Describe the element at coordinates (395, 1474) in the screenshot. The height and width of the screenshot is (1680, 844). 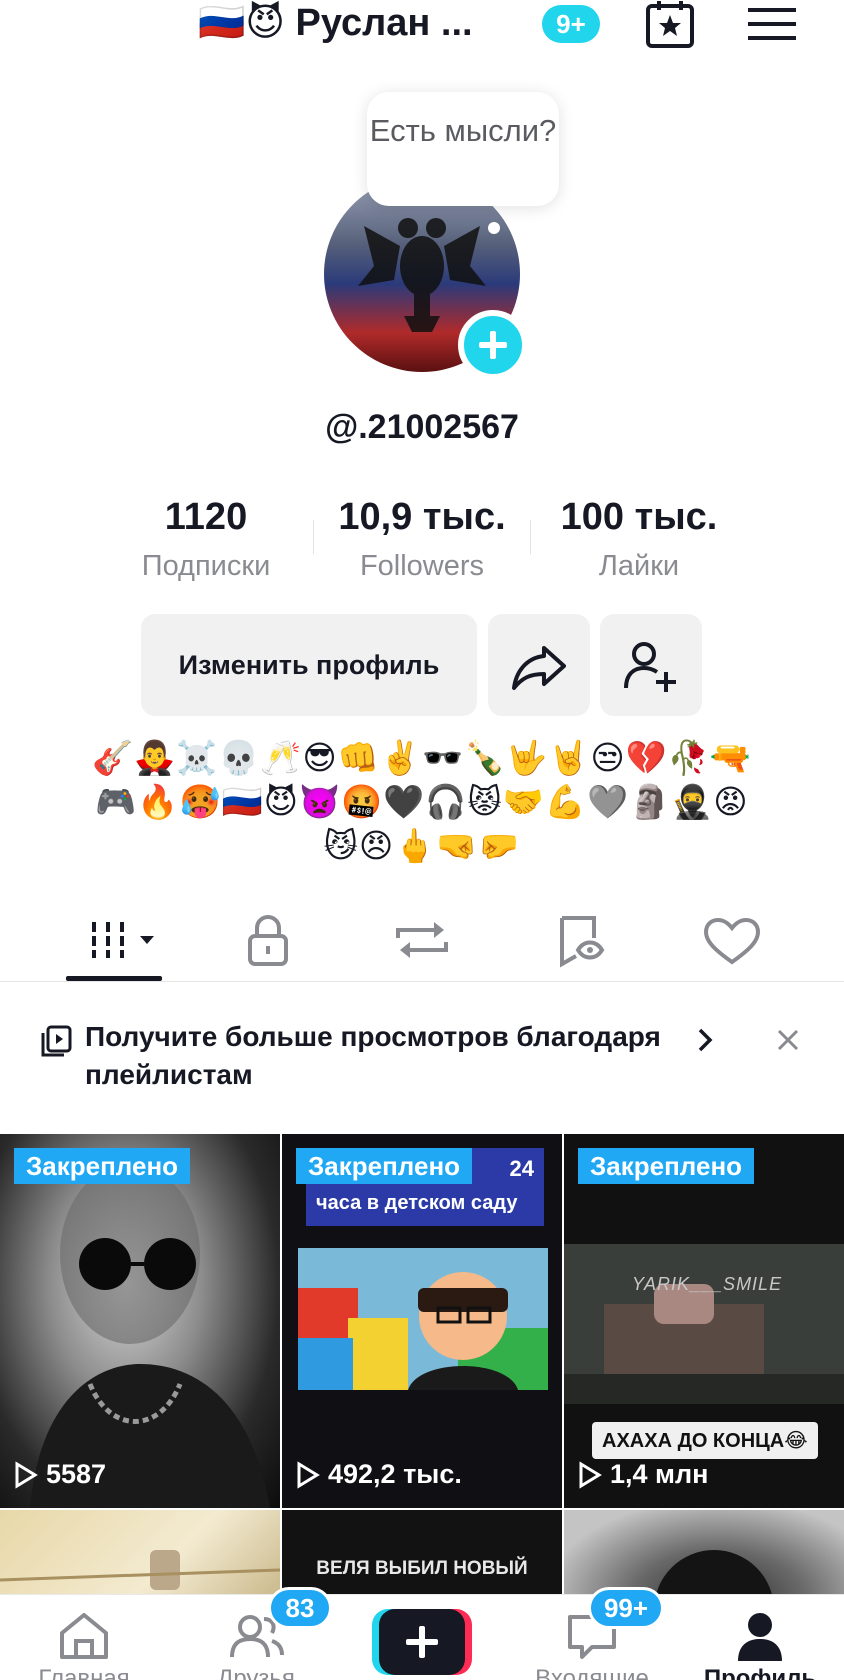
I see `view-count-value: 492,2 тыс.` at that location.